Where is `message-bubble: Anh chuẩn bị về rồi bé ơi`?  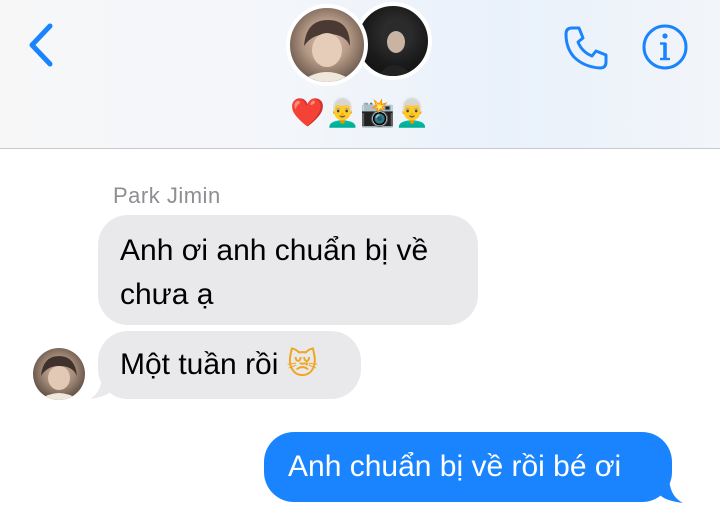
message-bubble: Anh chuẩn bị về rồi bé ơi is located at coordinates (468, 467).